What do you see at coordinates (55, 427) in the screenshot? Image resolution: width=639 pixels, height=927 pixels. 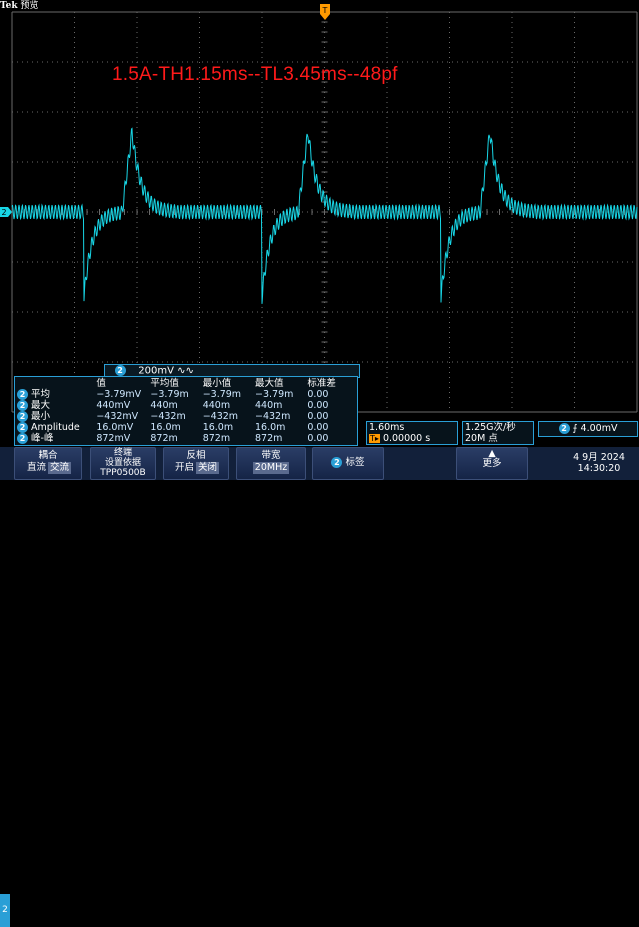 I see `measurement-label: Amplitude` at bounding box center [55, 427].